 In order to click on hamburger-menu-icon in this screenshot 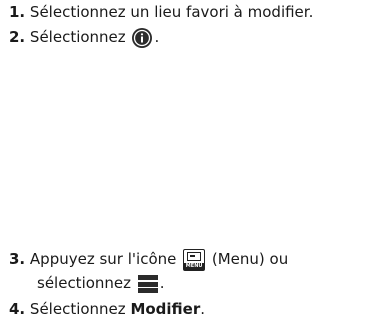, I will do `click(147, 283)`.